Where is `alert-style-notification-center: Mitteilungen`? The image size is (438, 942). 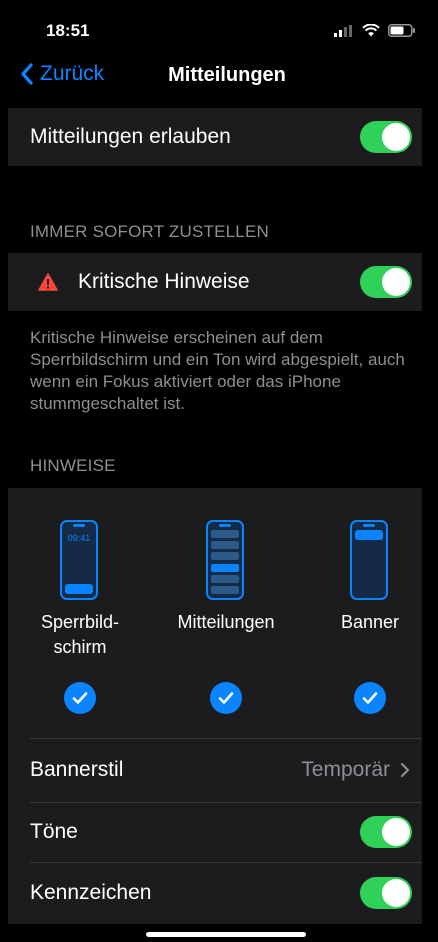 alert-style-notification-center: Mitteilungen is located at coordinates (226, 613).